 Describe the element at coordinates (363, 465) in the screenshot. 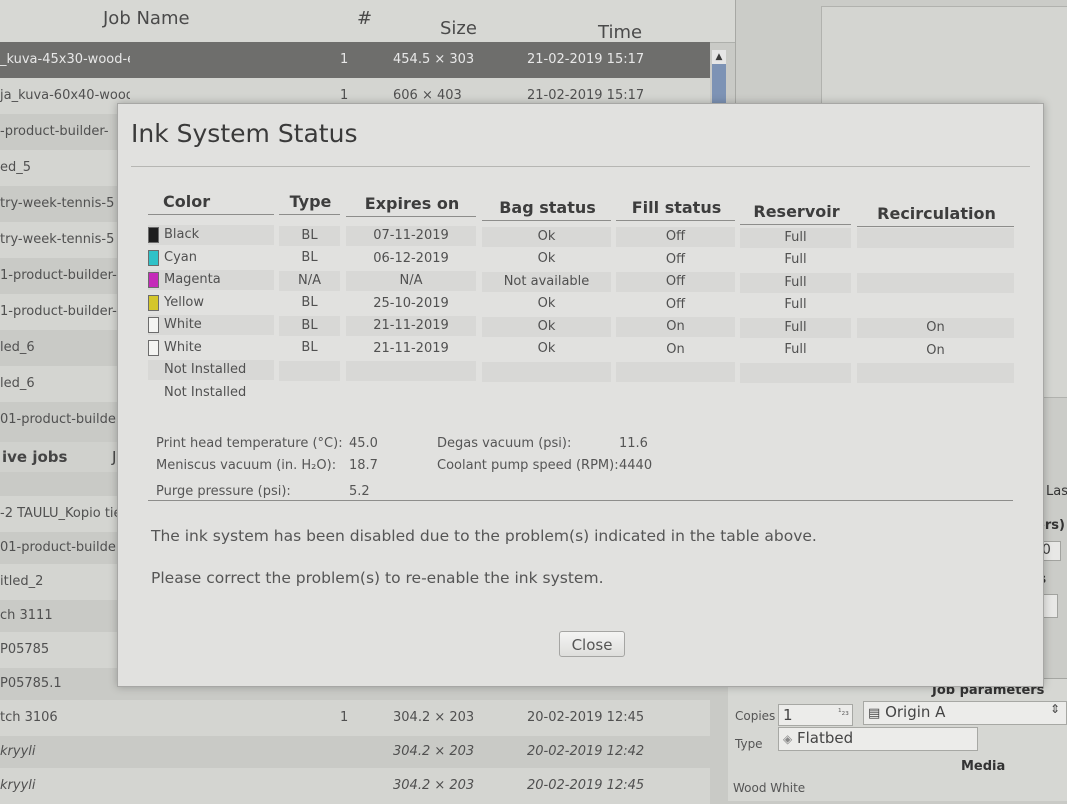

I see `meniscus-vacuum-value: 18.7` at that location.